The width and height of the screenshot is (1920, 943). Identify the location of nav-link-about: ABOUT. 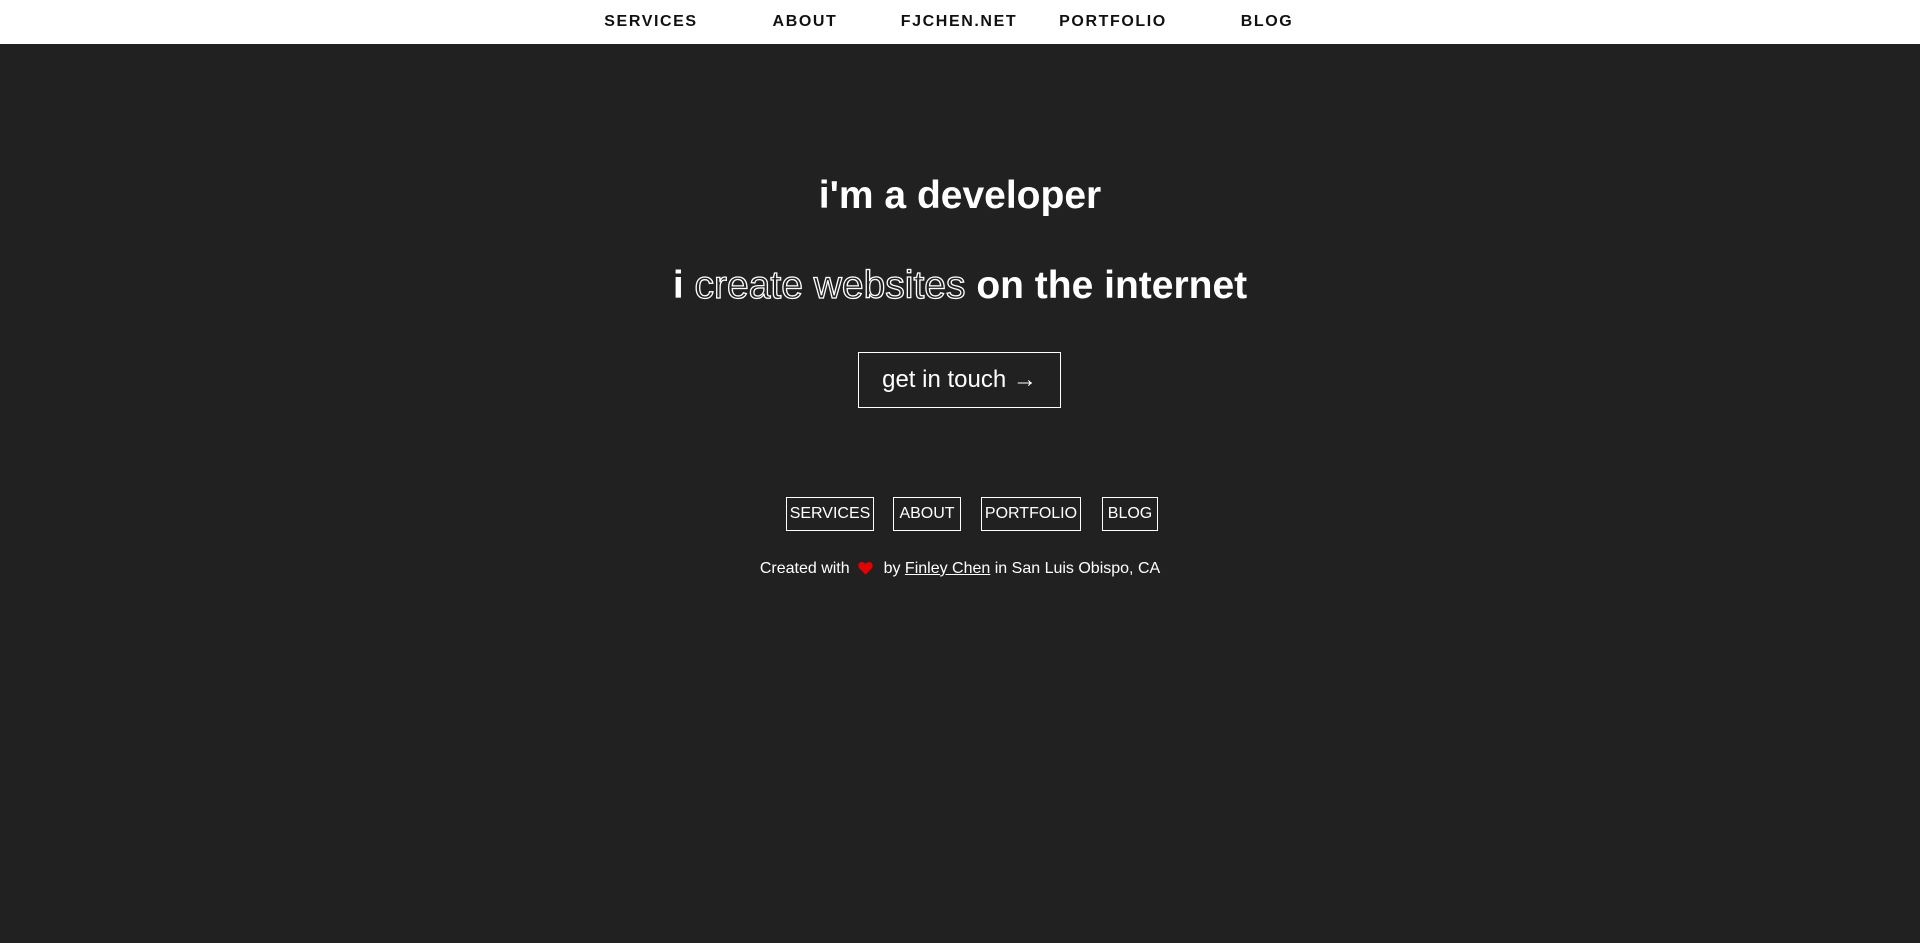
(805, 22).